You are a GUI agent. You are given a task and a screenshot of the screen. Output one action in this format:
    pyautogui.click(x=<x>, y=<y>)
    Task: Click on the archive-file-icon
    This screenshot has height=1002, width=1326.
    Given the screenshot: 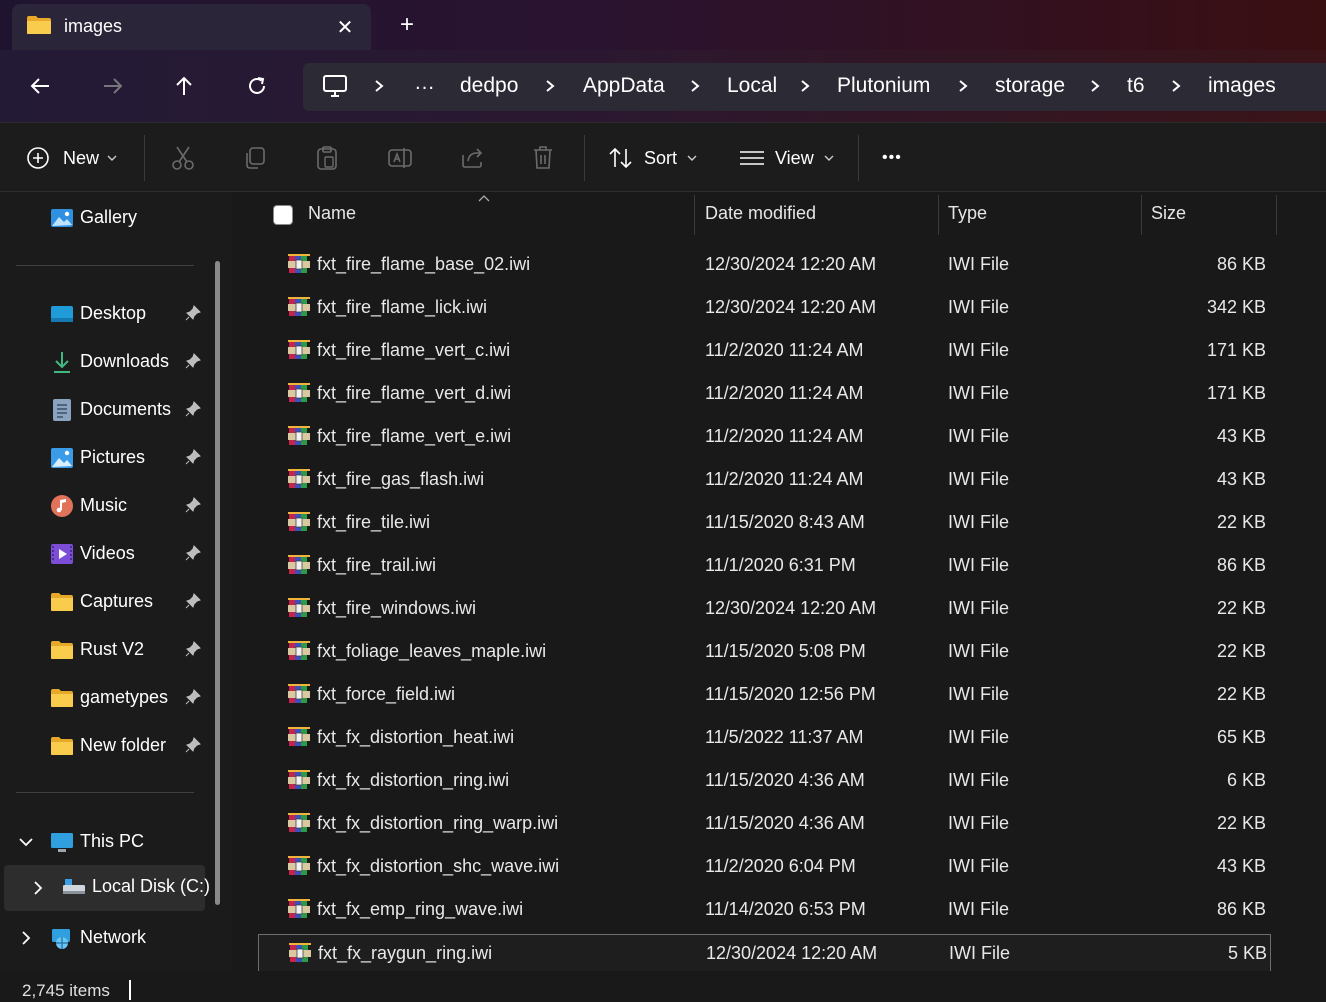 What is the action you would take?
    pyautogui.click(x=299, y=564)
    